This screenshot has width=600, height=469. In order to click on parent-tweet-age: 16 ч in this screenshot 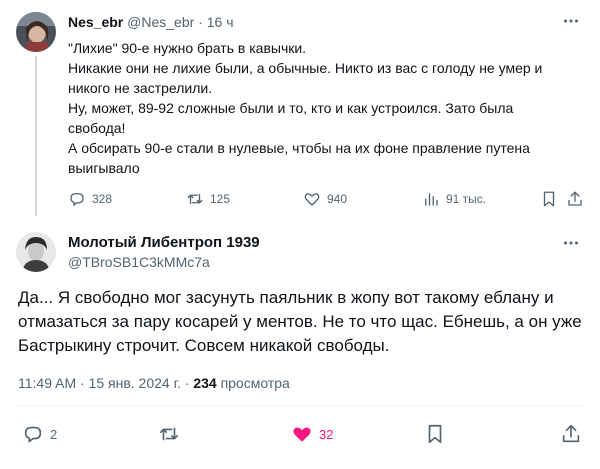, I will do `click(220, 22)`.